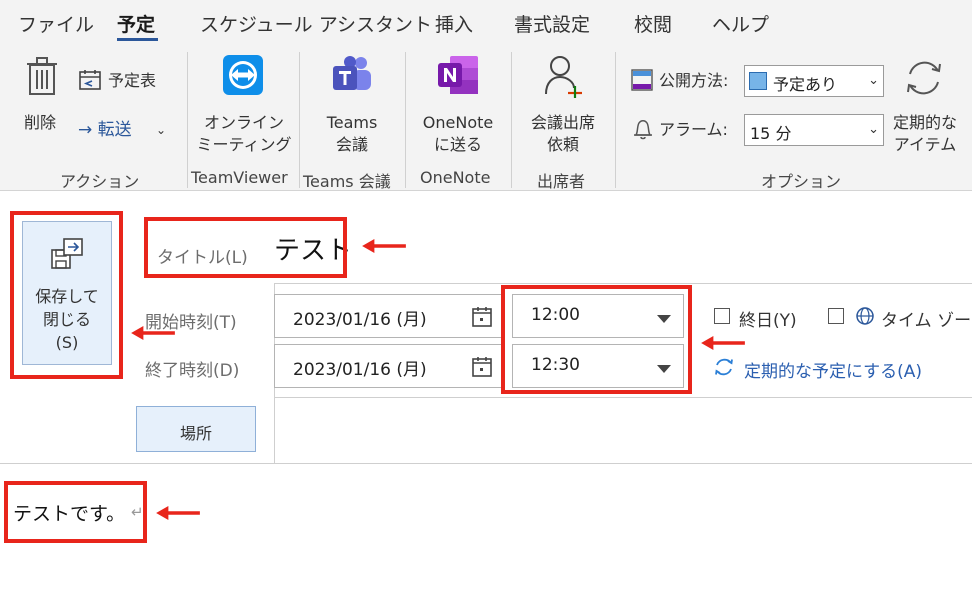  I want to click on show-as-label: 公開方法:, so click(694, 80).